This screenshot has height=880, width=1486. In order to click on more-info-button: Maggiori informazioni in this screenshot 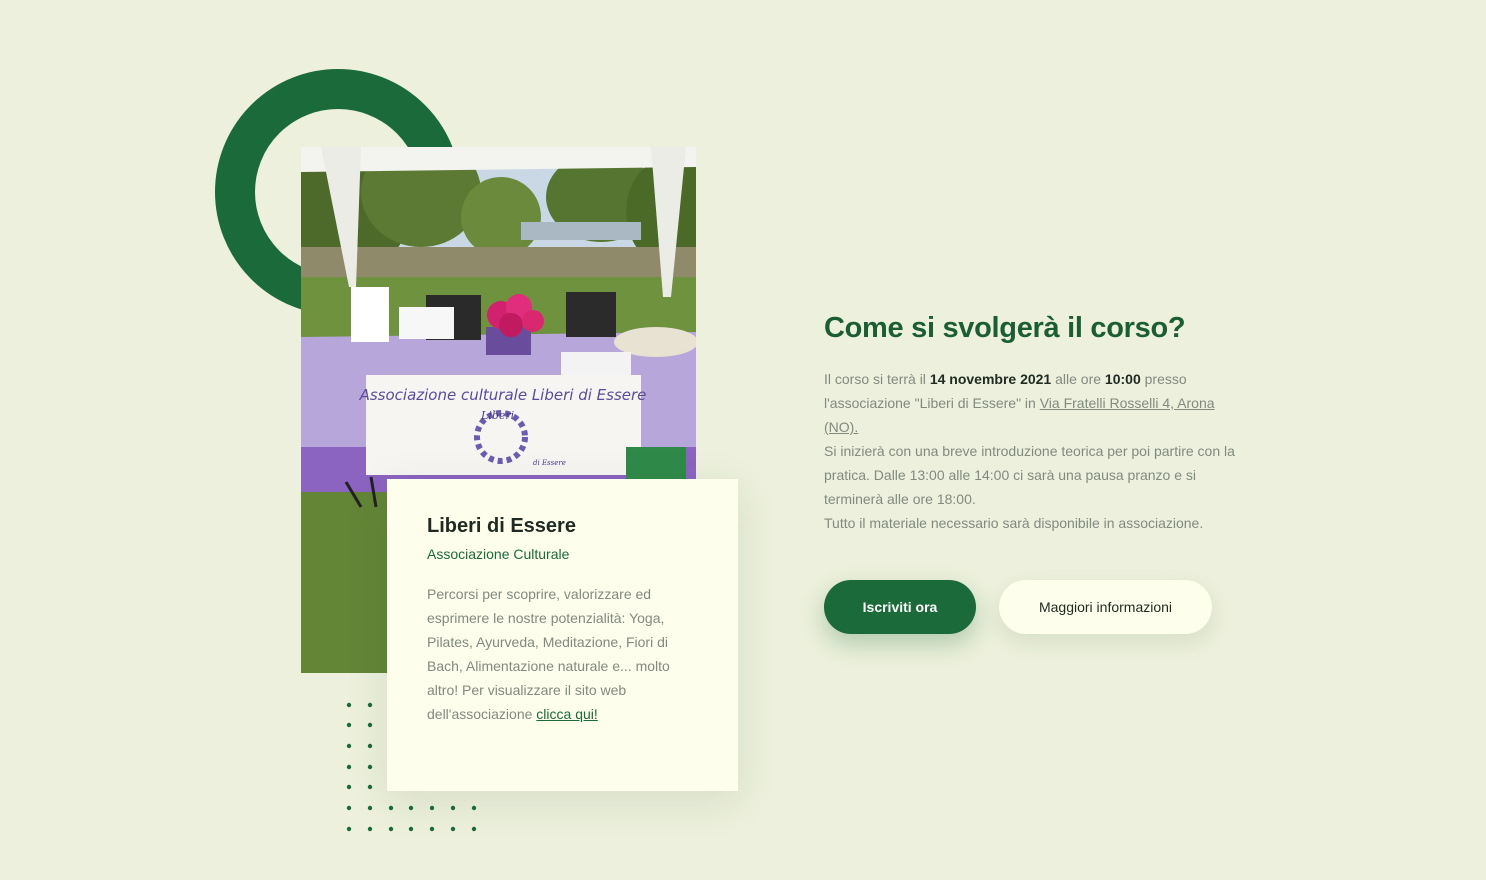, I will do `click(1105, 607)`.